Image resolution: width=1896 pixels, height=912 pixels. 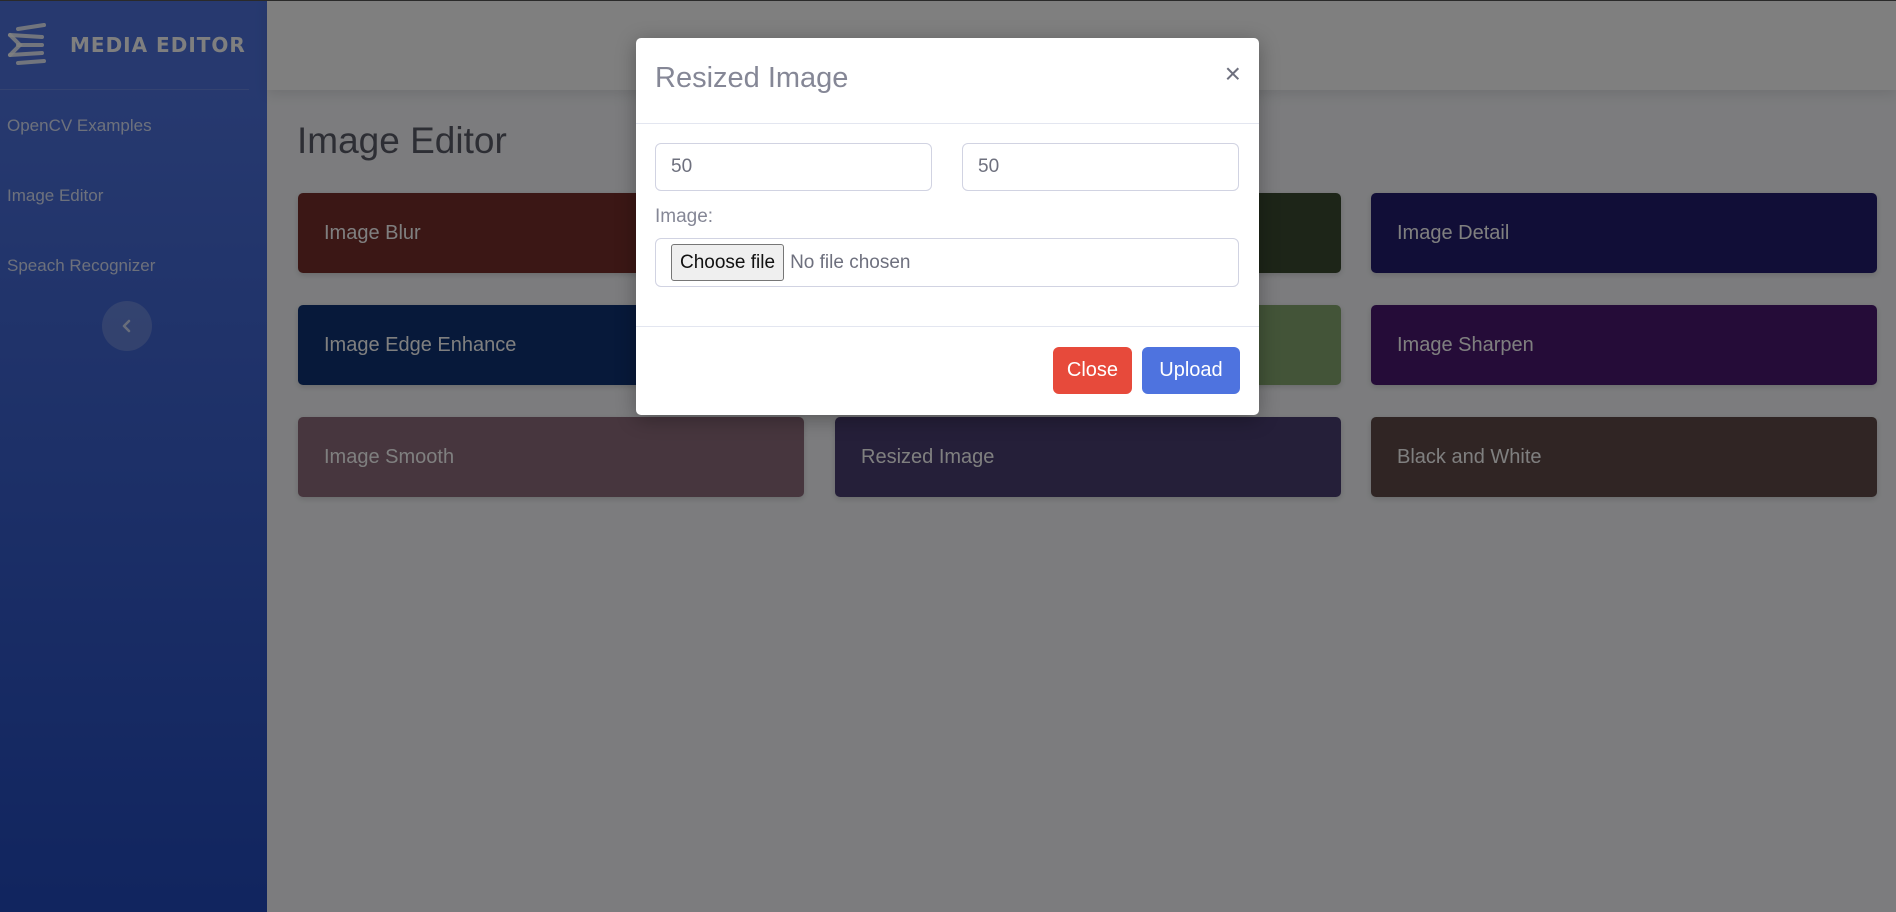 What do you see at coordinates (1233, 74) in the screenshot?
I see `close-icon: ×` at bounding box center [1233, 74].